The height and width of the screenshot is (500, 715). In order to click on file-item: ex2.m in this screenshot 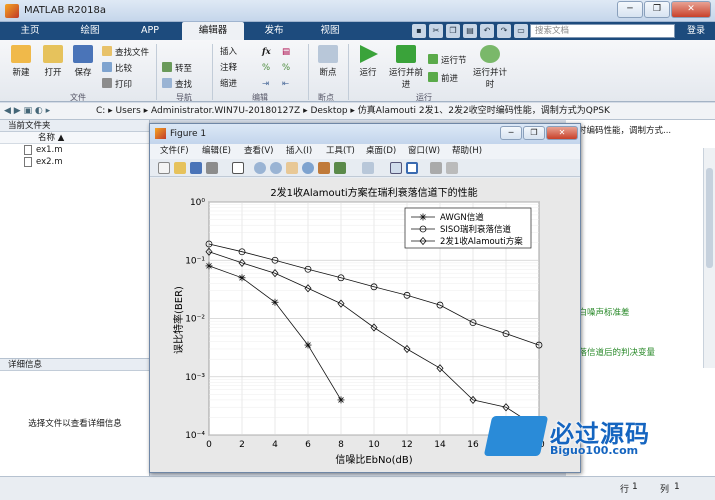, I will do `click(74, 162)`.